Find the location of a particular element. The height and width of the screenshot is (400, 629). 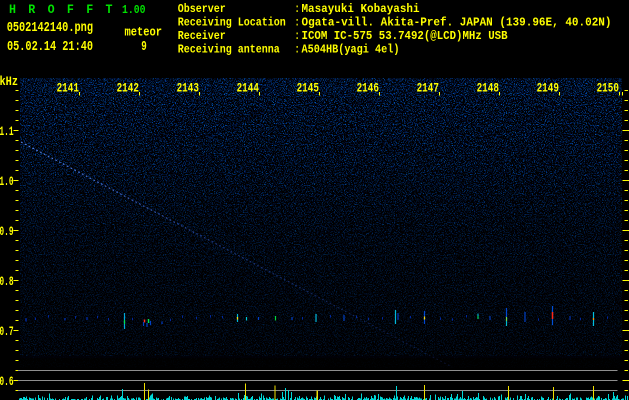

svg-text: 05.02.14 21:40 is located at coordinates (50, 47).